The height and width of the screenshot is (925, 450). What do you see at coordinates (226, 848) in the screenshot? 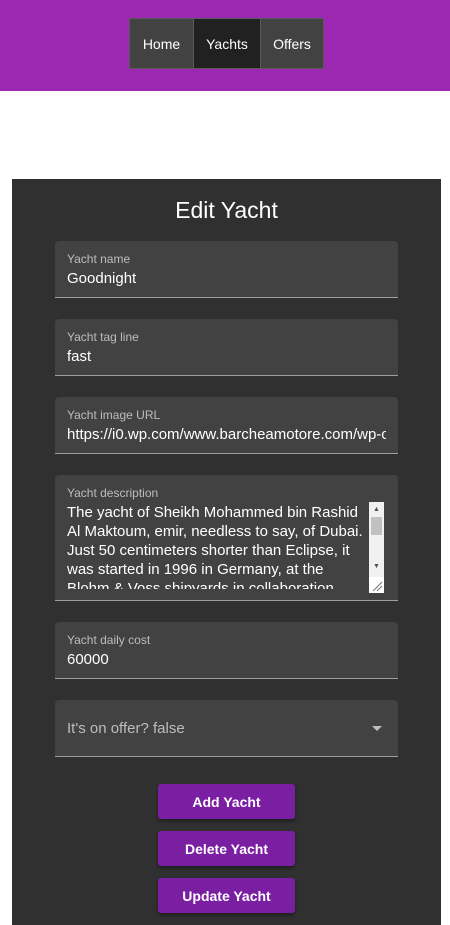
I see `delete-yacht-button: Delete Yacht` at bounding box center [226, 848].